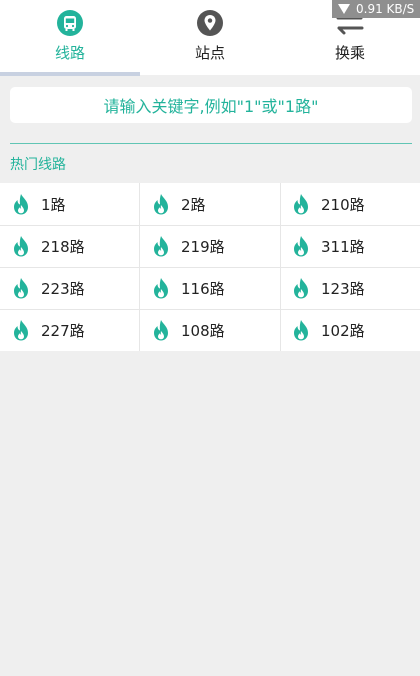 Image resolution: width=420 pixels, height=676 pixels. Describe the element at coordinates (210, 204) in the screenshot. I see `hot-route-item: 2路` at that location.